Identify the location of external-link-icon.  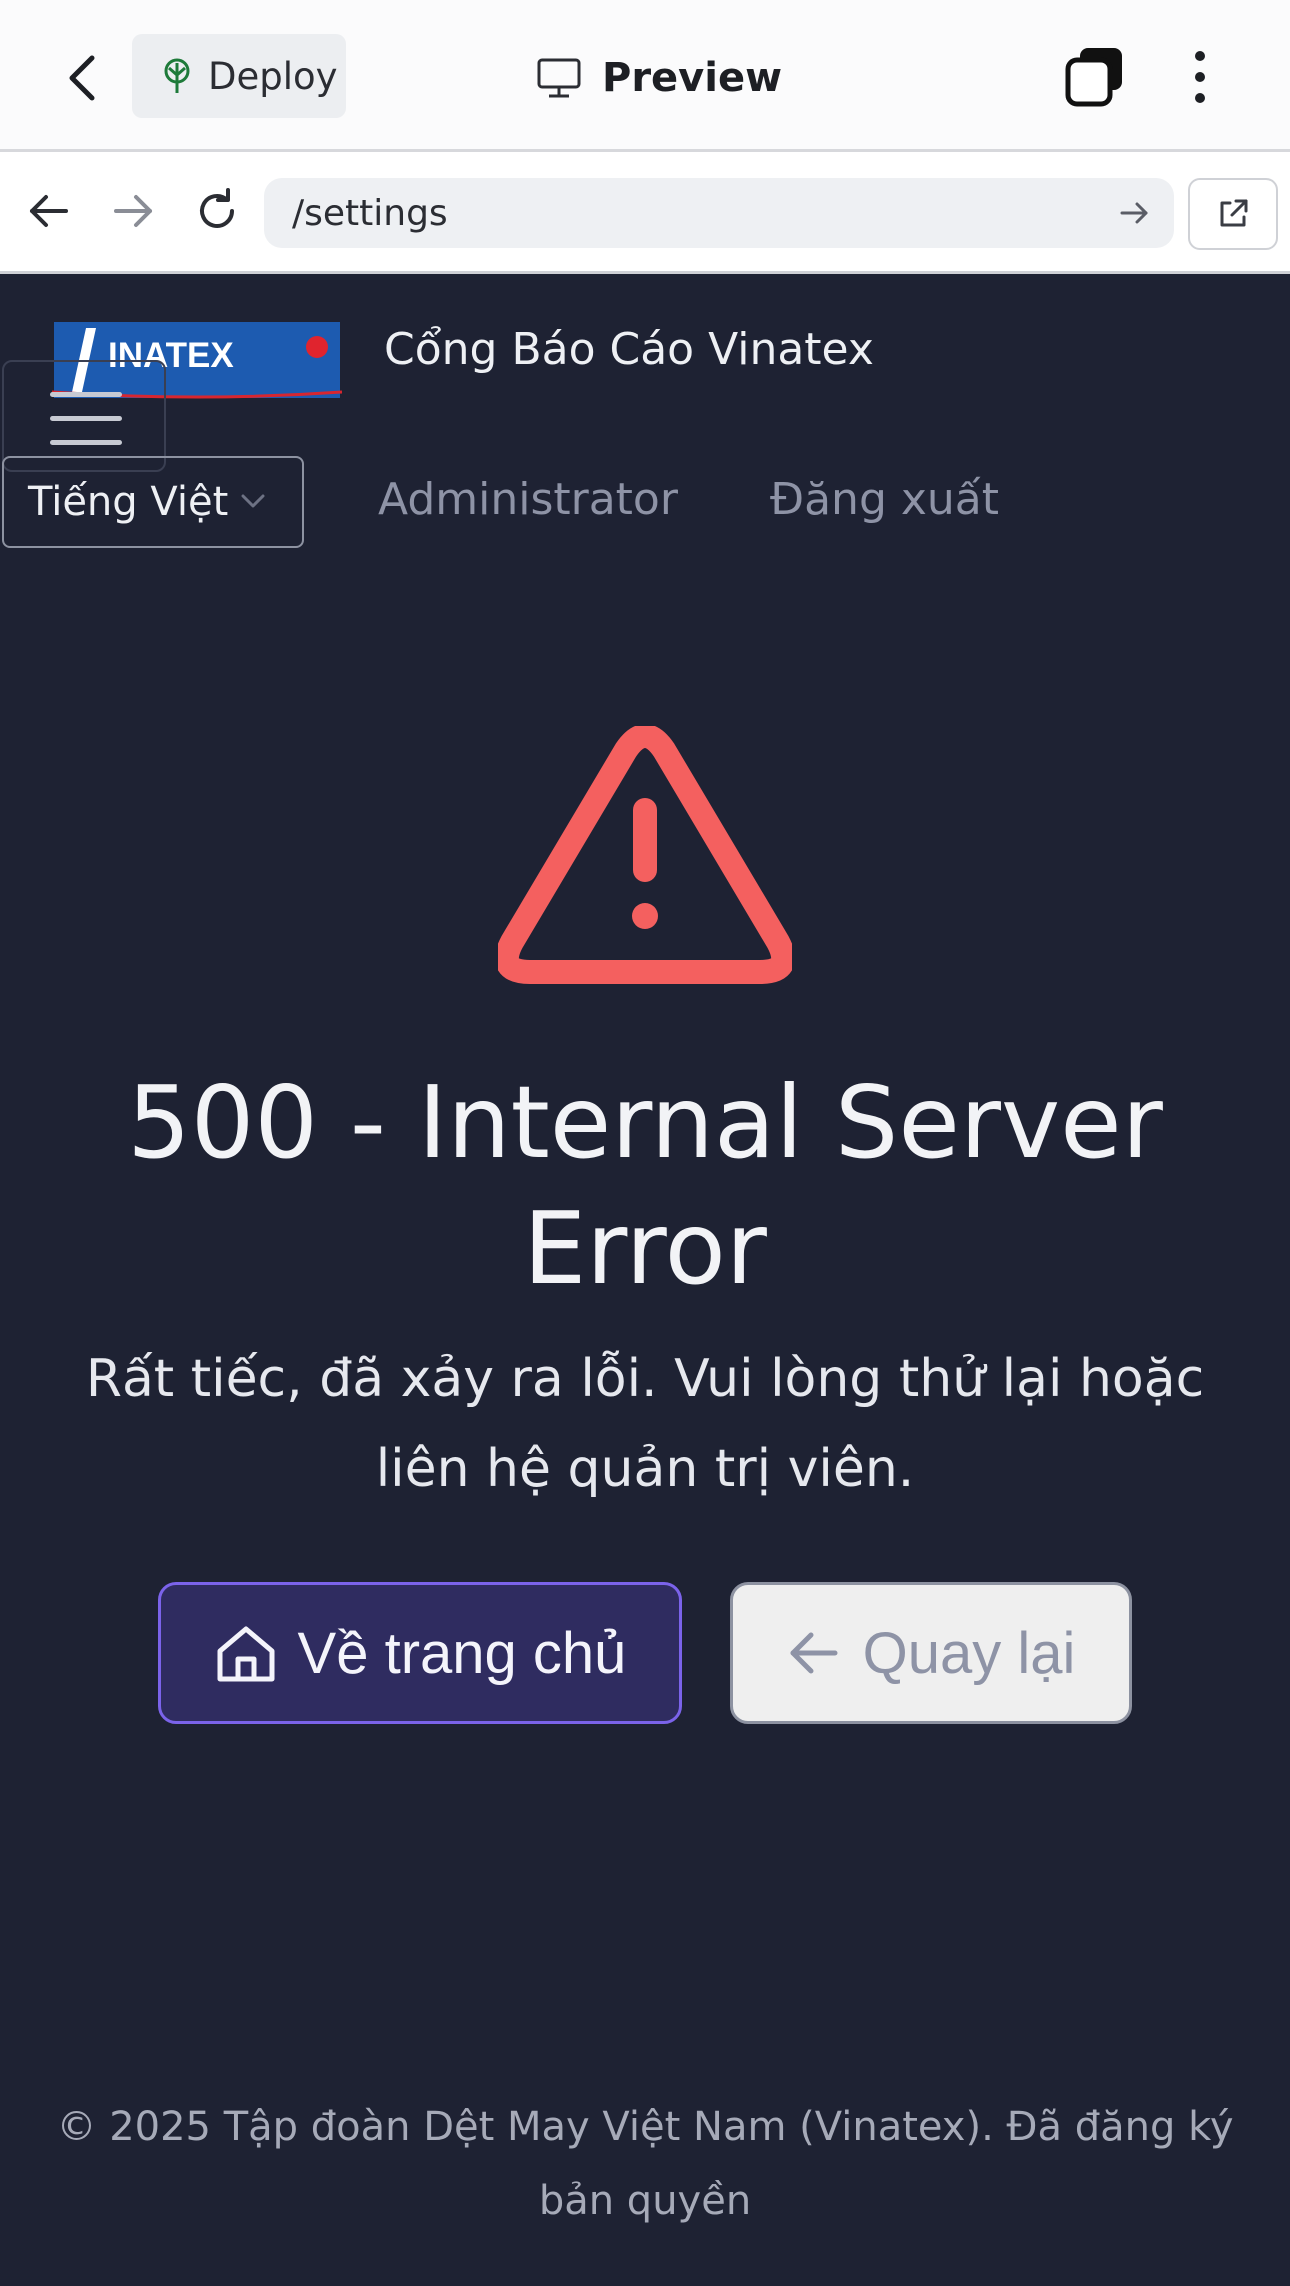
(1234, 213).